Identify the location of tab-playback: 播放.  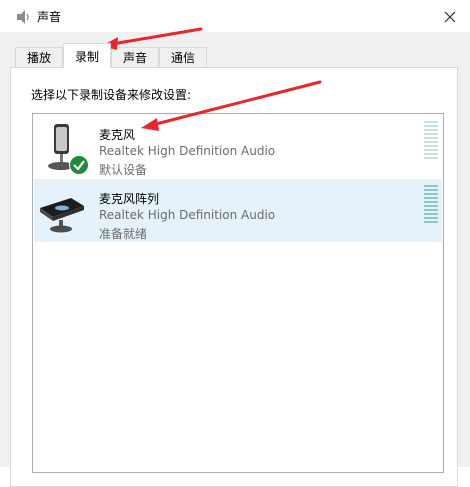
(39, 57).